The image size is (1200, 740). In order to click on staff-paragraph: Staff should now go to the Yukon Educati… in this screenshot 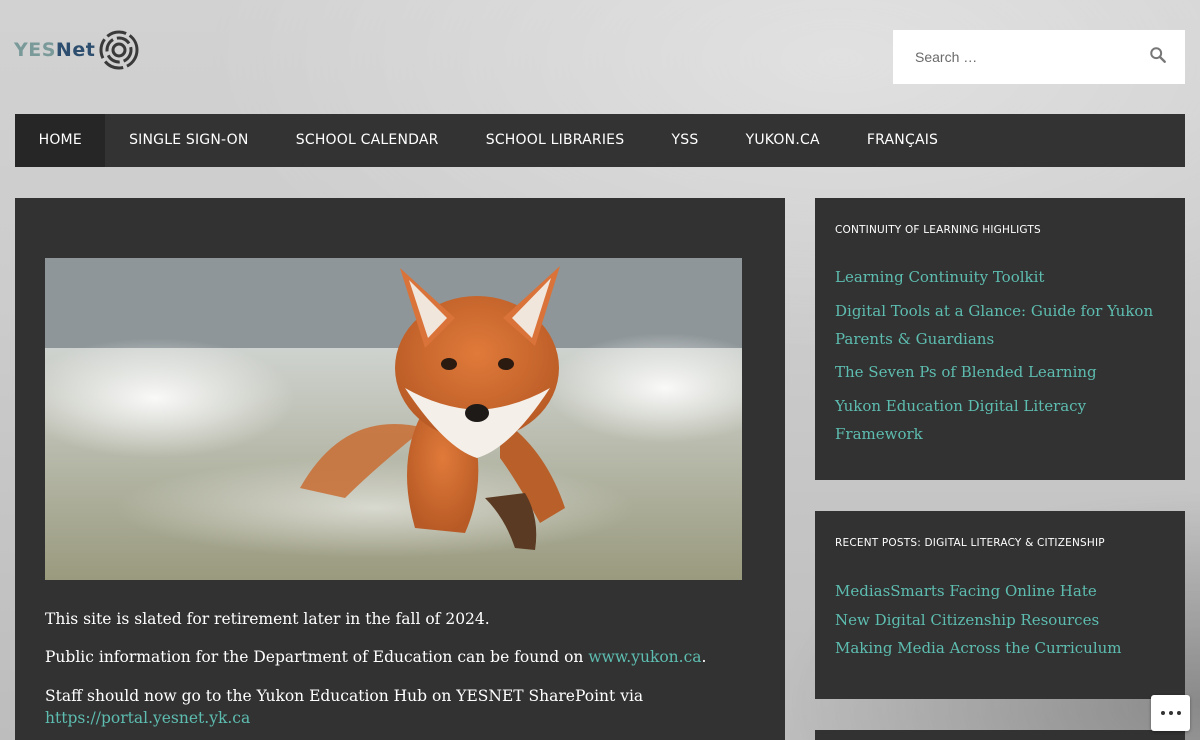, I will do `click(395, 707)`.